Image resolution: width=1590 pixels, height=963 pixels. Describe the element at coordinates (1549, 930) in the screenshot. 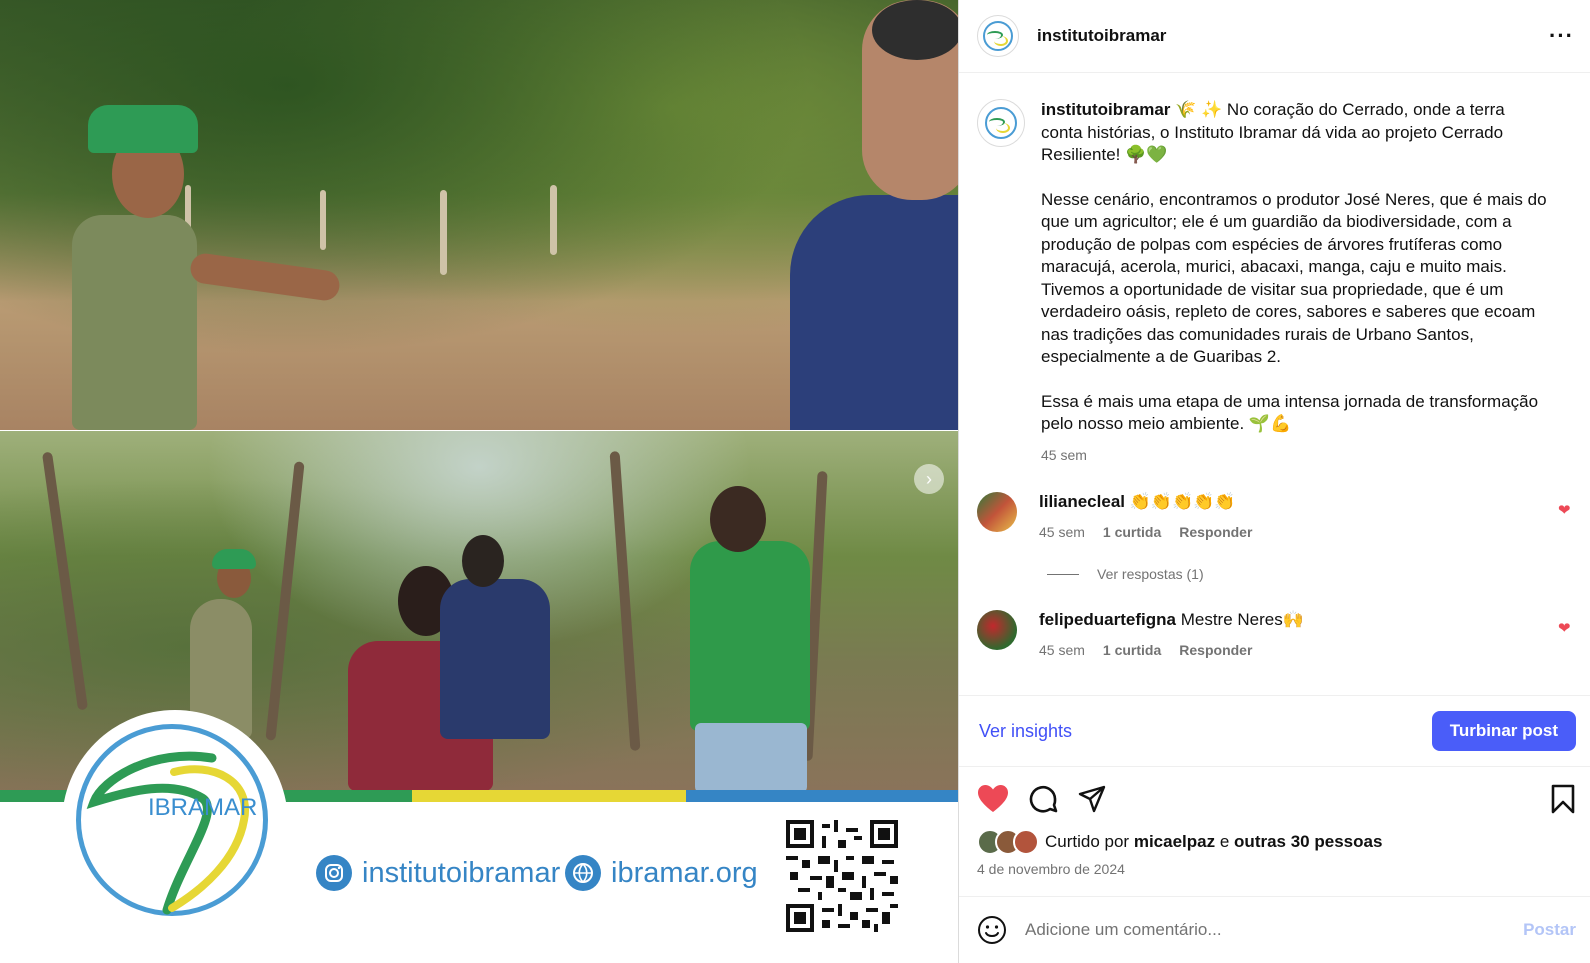

I see `post-comment-button: Postar` at that location.